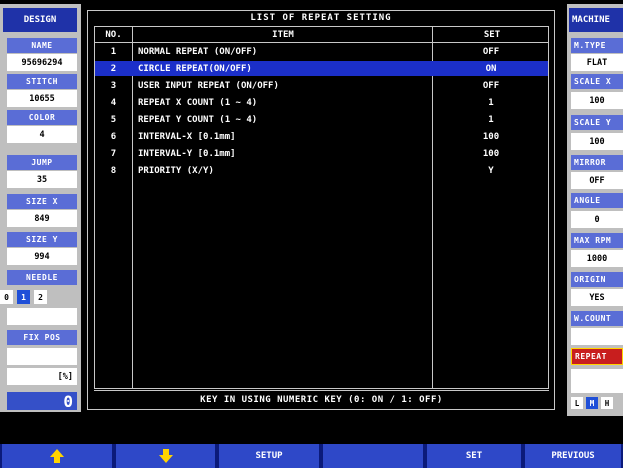  Describe the element at coordinates (321, 136) in the screenshot. I see `table-row: 6 INTERVAL-X [0.1mm] 100` at that location.